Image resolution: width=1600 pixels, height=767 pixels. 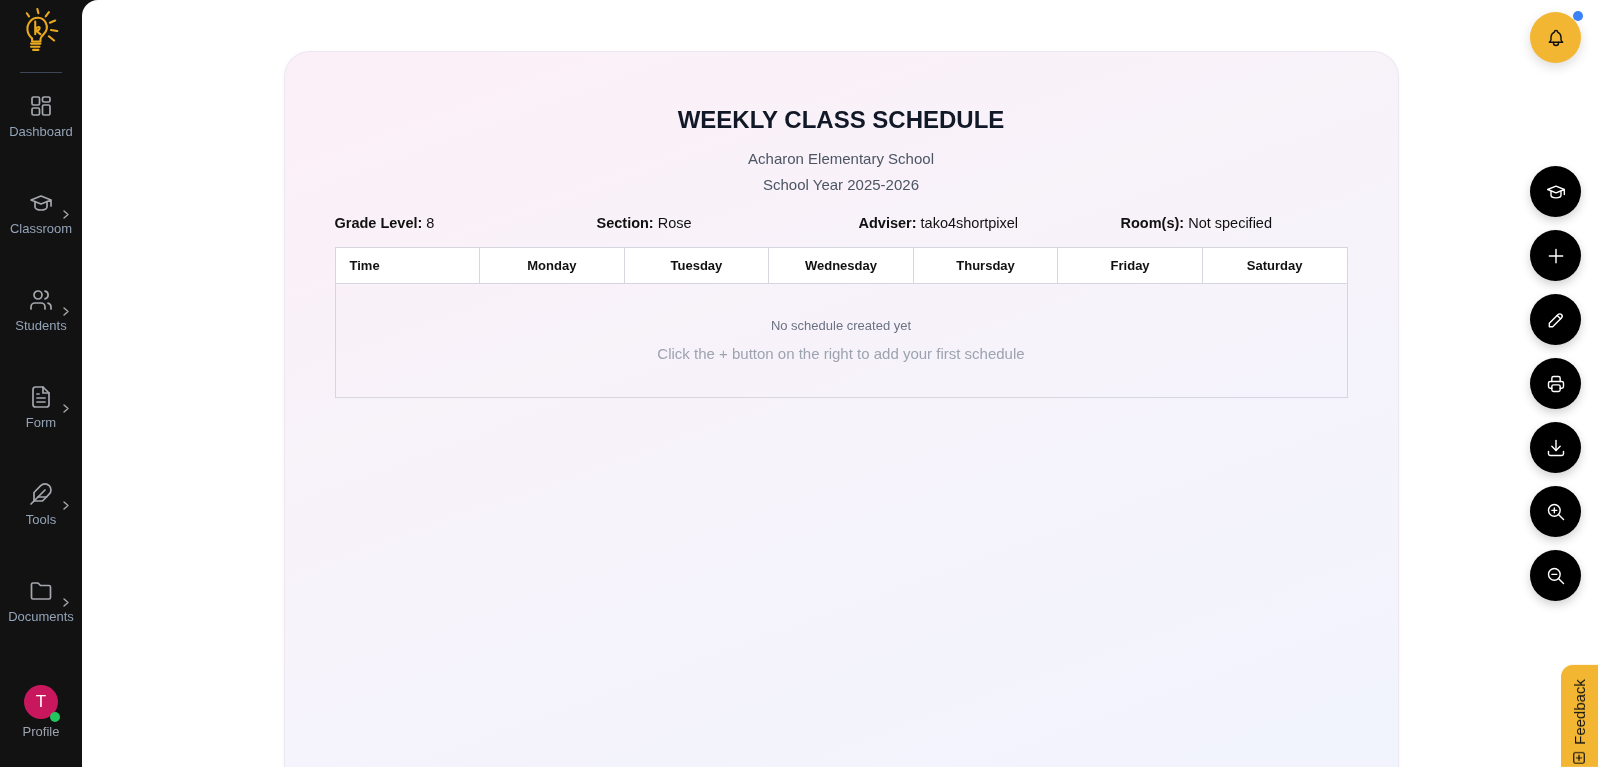 I want to click on sidebar-item: Classroom, so click(x=41, y=214).